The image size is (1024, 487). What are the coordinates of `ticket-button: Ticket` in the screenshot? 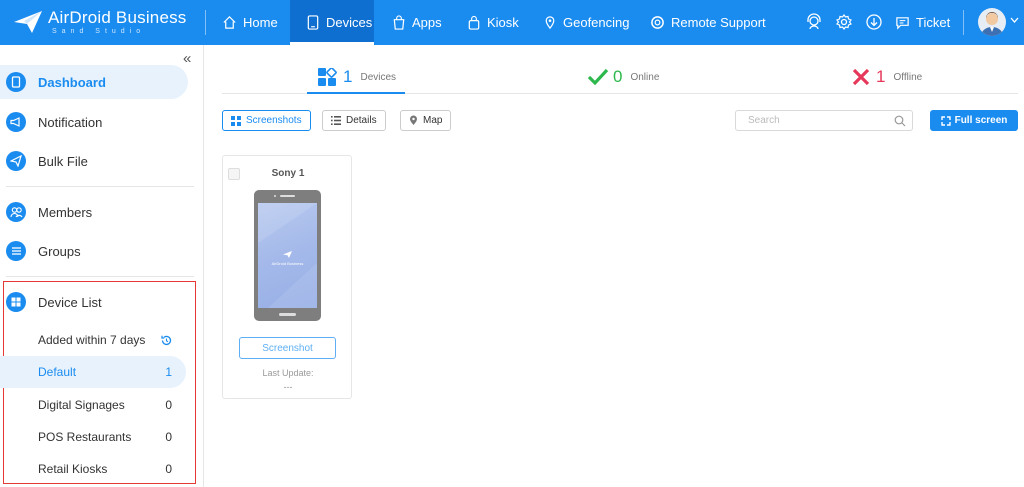 It's located at (922, 22).